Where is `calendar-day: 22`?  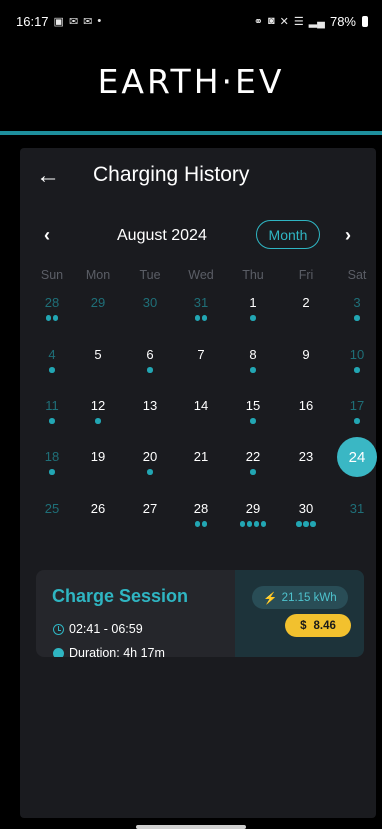 calendar-day: 22 is located at coordinates (253, 473).